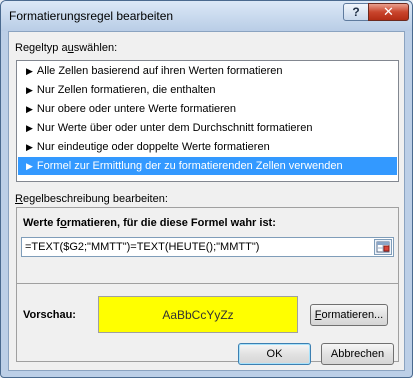 The image size is (413, 378). What do you see at coordinates (66, 48) in the screenshot?
I see `rule-type-label: Regeltyp auswählen:` at bounding box center [66, 48].